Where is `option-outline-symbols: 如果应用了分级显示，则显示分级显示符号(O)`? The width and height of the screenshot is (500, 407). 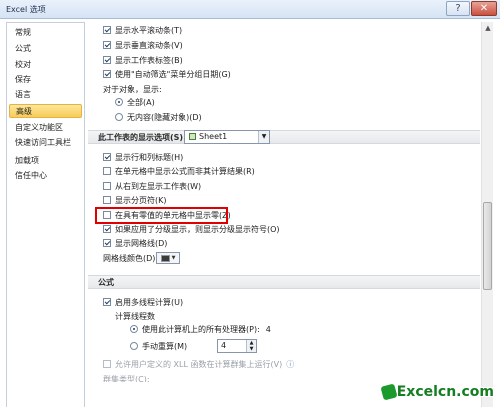
option-outline-symbols: 如果应用了分级显示，则显示分级显示符号(O) is located at coordinates (191, 229).